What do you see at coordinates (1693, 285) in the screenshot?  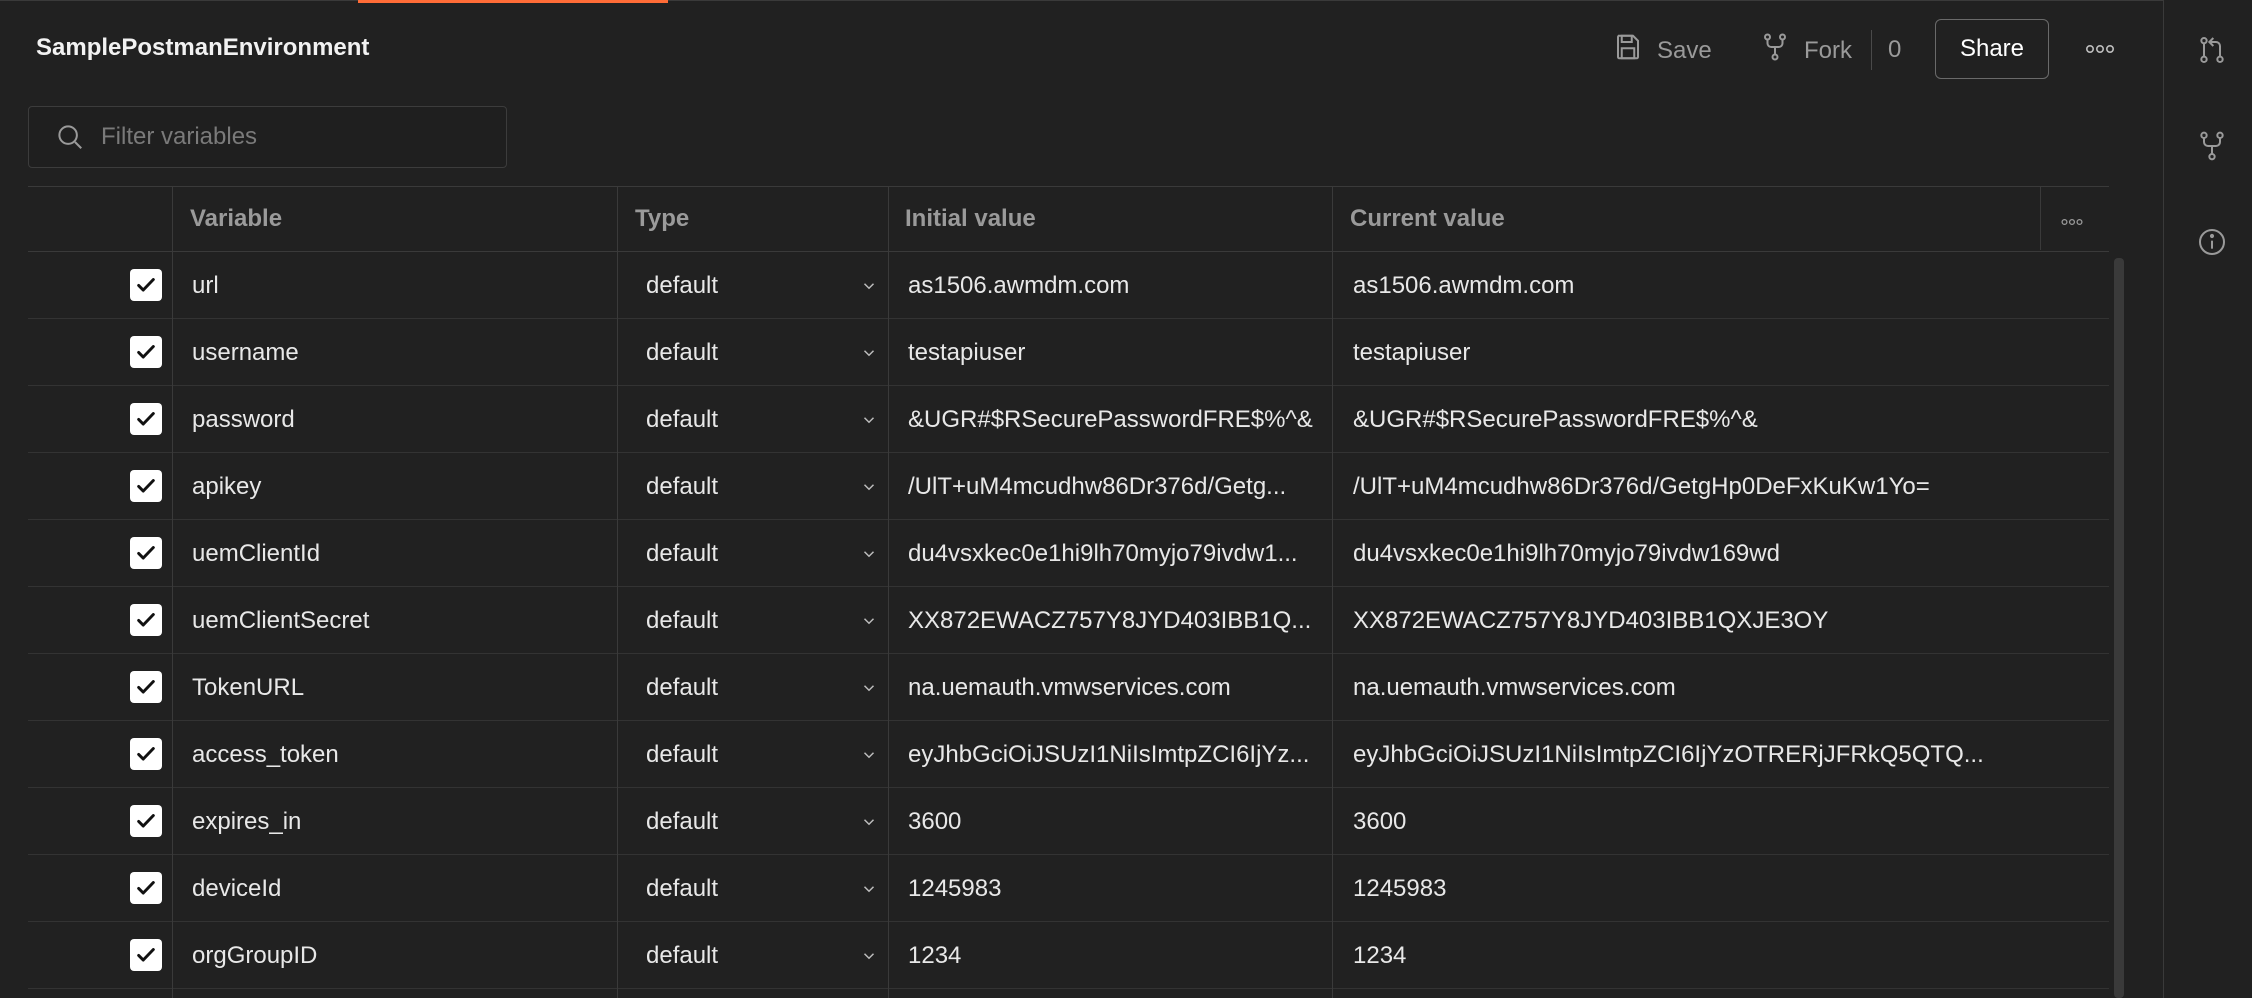 I see `current-value: as1506.awmdm.com` at bounding box center [1693, 285].